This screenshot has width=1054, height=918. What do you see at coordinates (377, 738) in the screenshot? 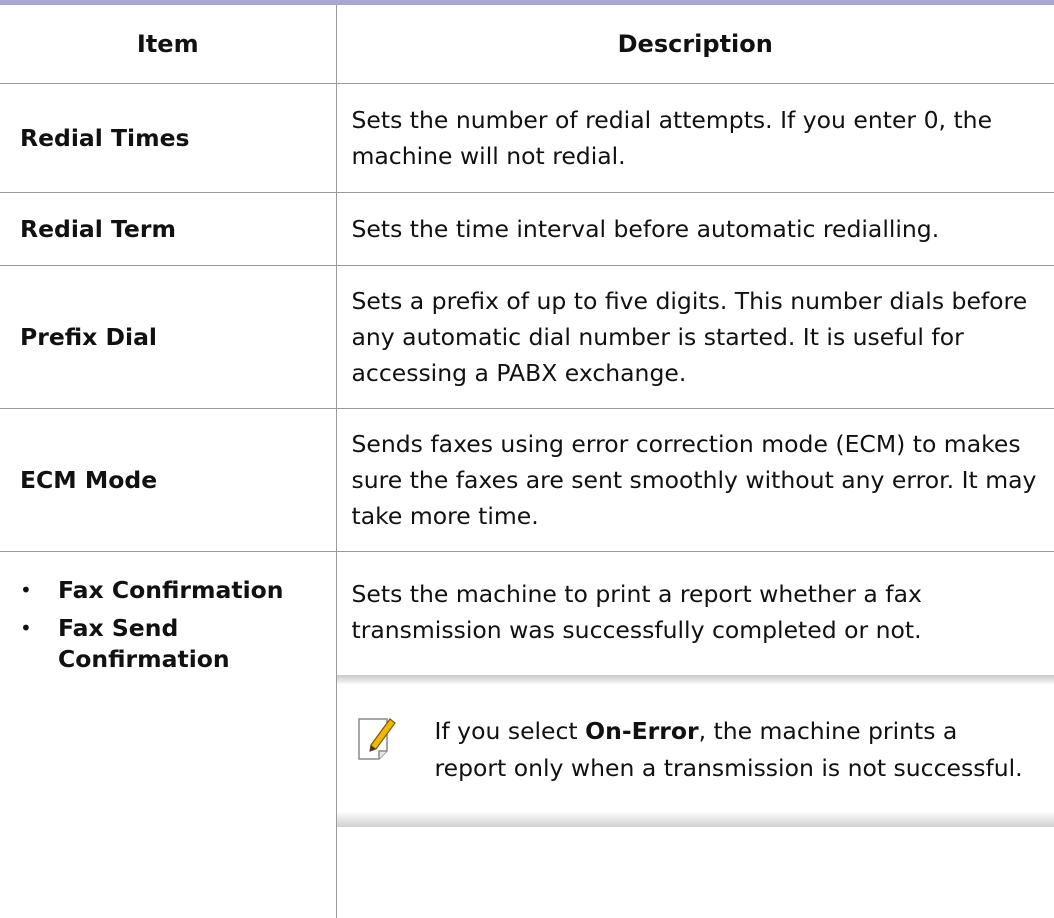
I see `note-pencil-icon` at bounding box center [377, 738].